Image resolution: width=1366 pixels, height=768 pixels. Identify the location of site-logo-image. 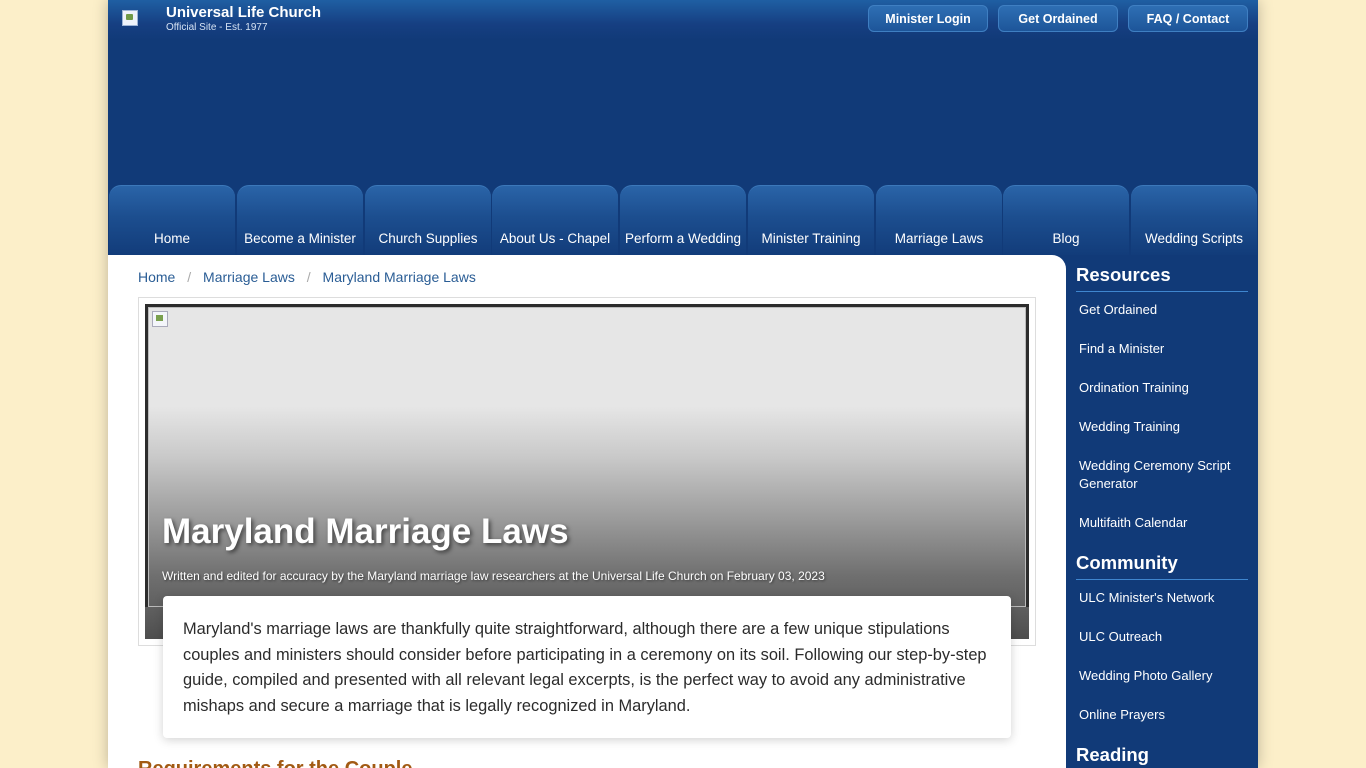
(130, 18).